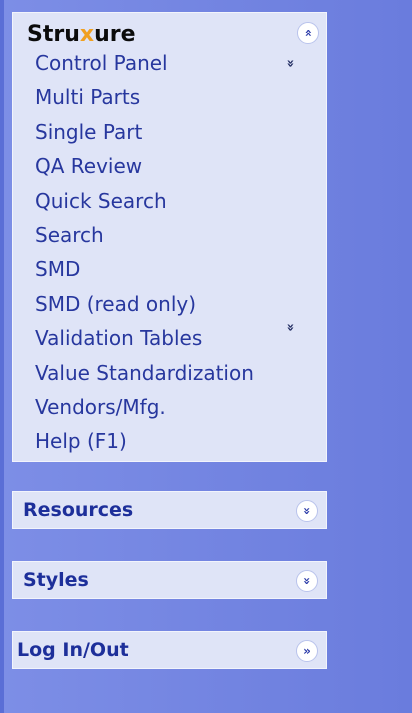 The width and height of the screenshot is (412, 713). I want to click on menu-item-search: Search, so click(144, 240).